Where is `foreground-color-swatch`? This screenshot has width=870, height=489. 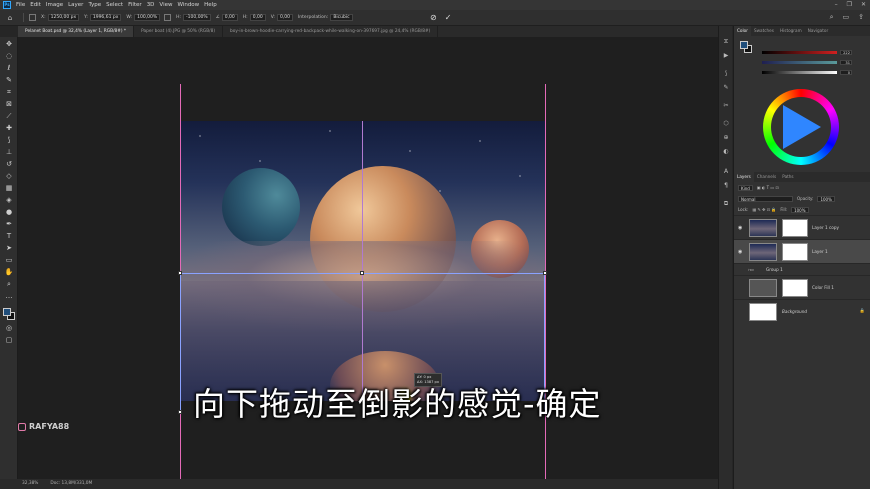
foreground-color-swatch is located at coordinates (7, 312).